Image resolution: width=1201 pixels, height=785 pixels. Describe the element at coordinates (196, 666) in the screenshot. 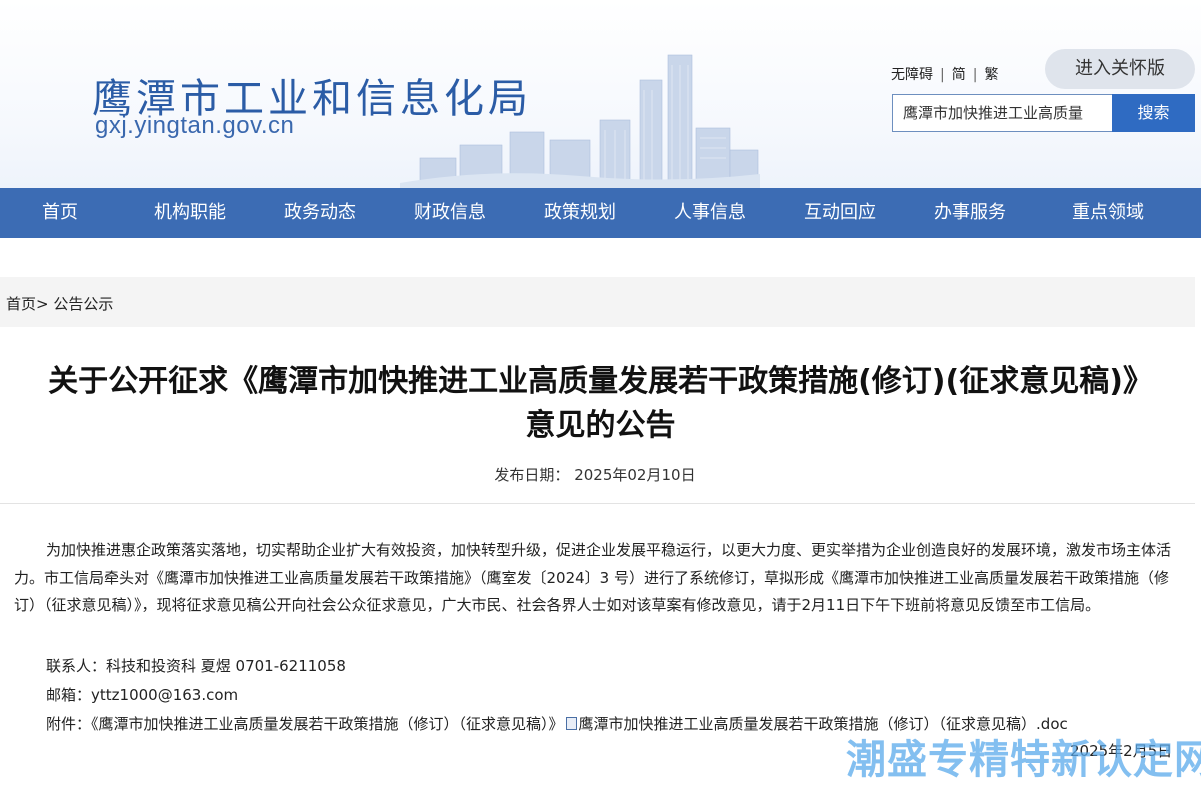

I see `contact-line: 联系人：科技和投资科 夏煜 0701-6211058` at that location.